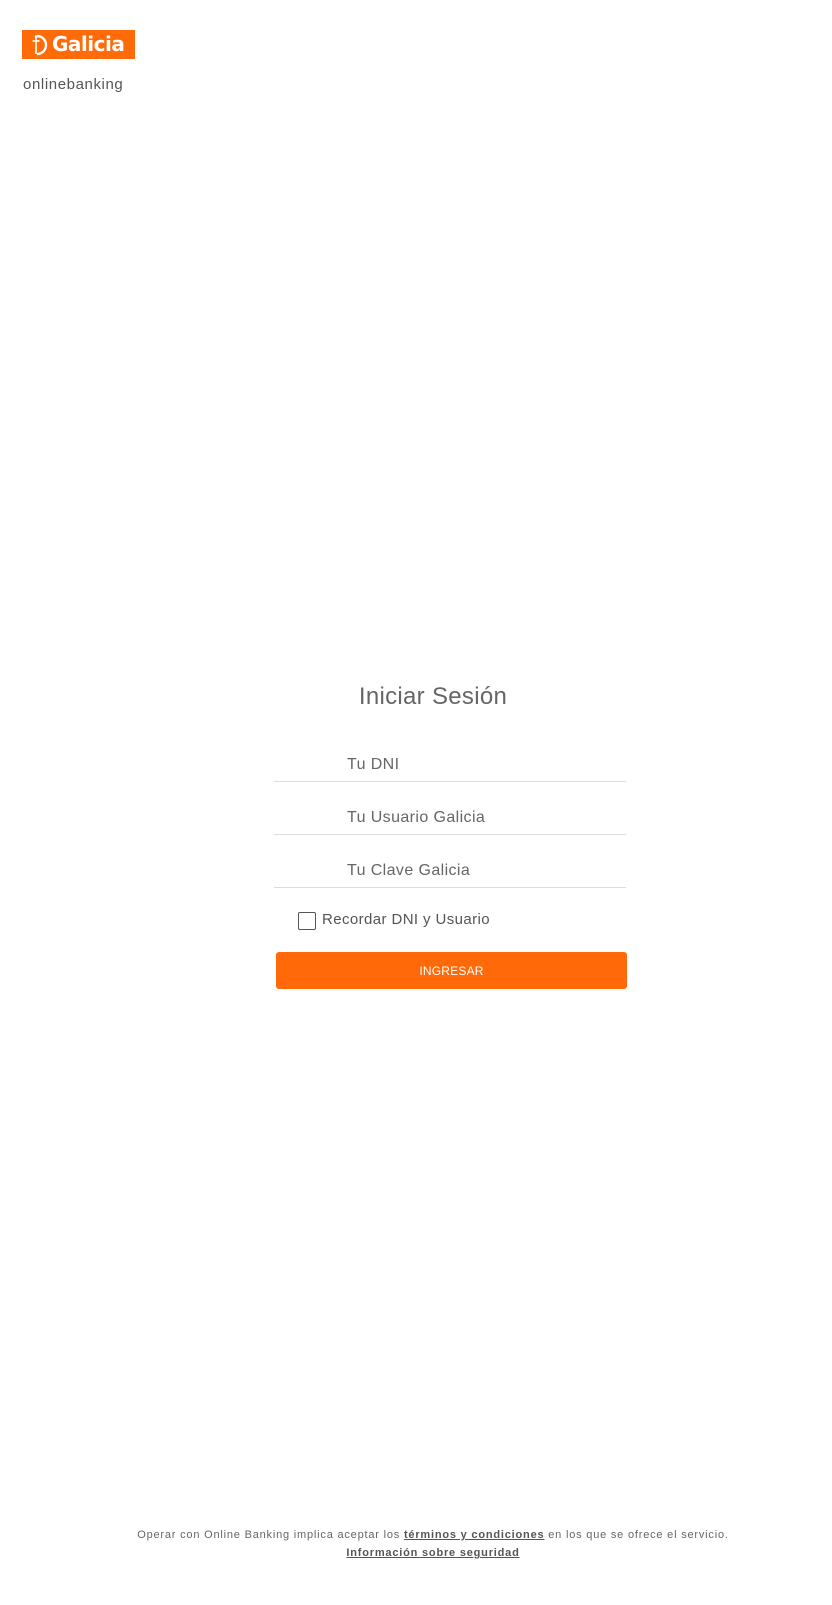  I want to click on footer-text-after: en los que se ofrece el servicio., so click(636, 1535).